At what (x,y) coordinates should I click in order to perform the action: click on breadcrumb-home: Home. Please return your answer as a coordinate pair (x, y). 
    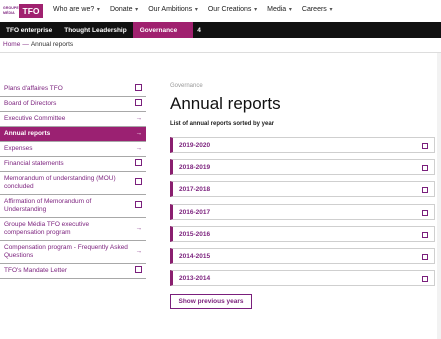
    Looking at the image, I should click on (11, 44).